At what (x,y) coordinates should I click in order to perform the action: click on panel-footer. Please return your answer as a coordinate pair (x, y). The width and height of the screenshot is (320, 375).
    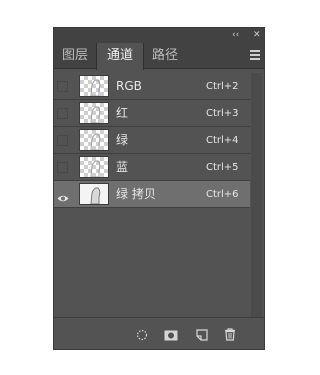
    Looking at the image, I should click on (159, 333).